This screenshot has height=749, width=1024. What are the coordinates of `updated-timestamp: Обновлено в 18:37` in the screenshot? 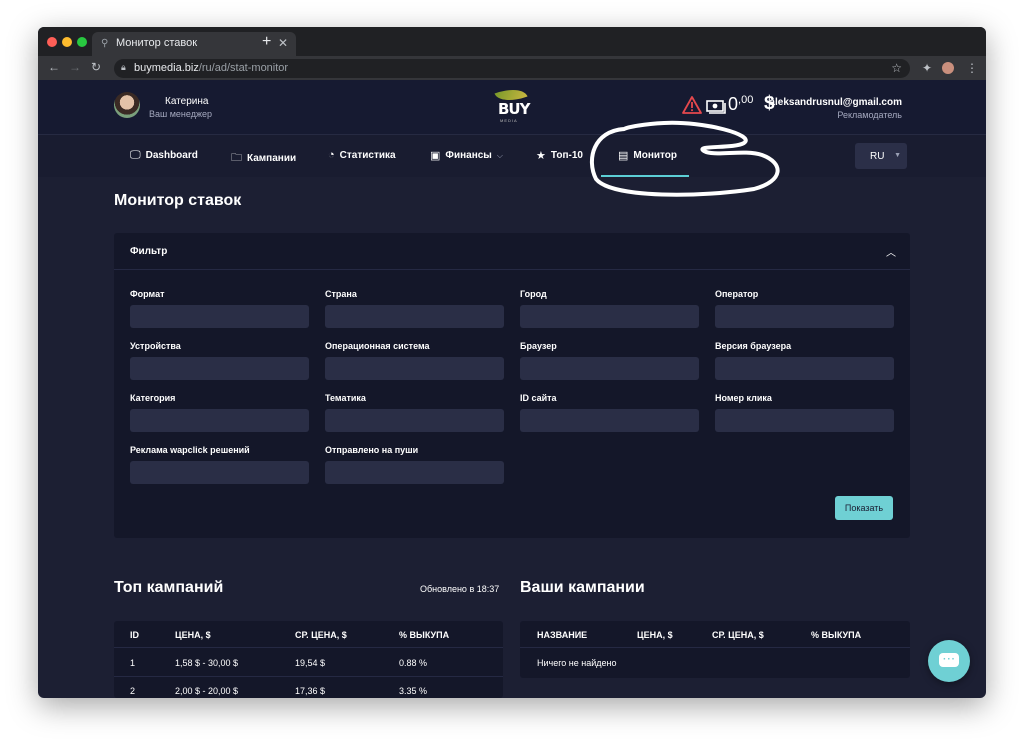 It's located at (460, 589).